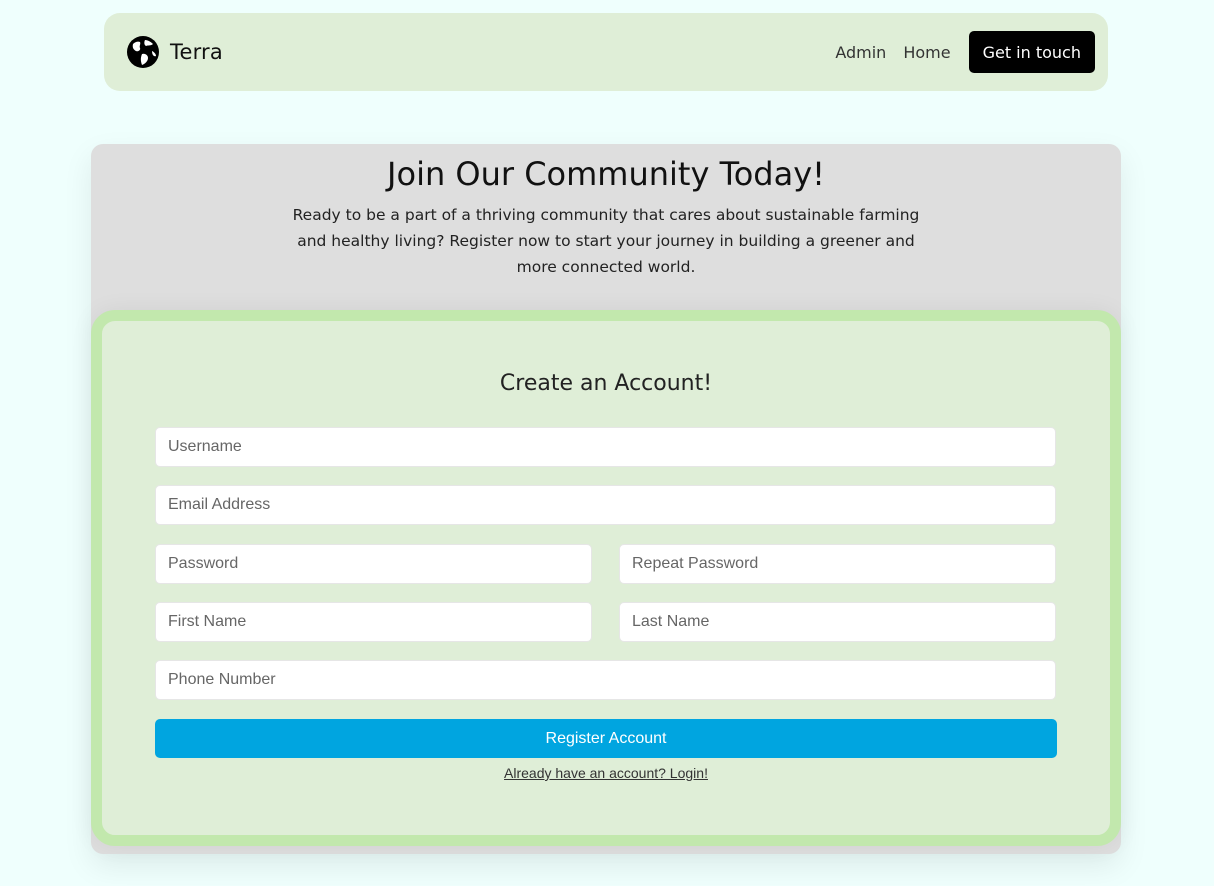  I want to click on navbar: Terra Admin Home Get in touch, so click(606, 52).